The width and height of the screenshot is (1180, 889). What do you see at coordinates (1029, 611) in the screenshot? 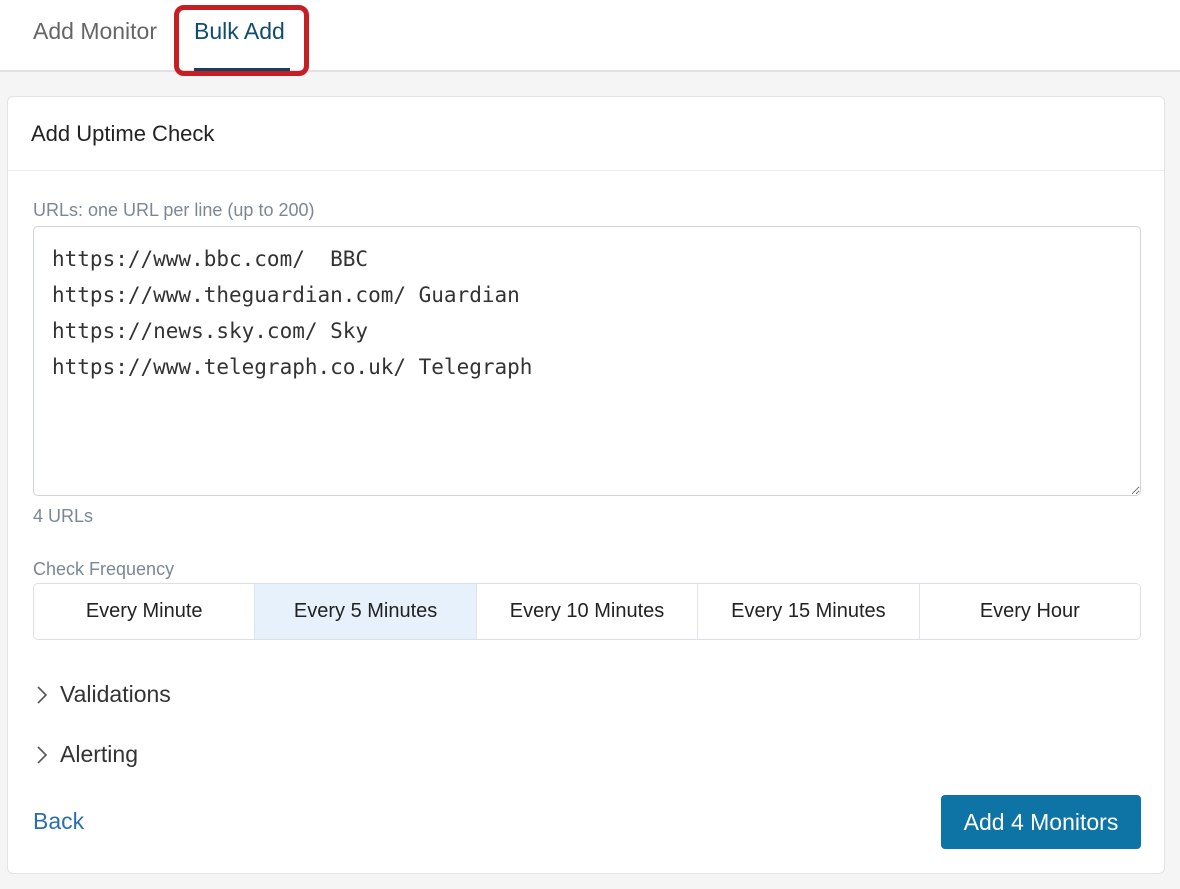
I see `frequency-option-every-hour: Every Hour` at bounding box center [1029, 611].